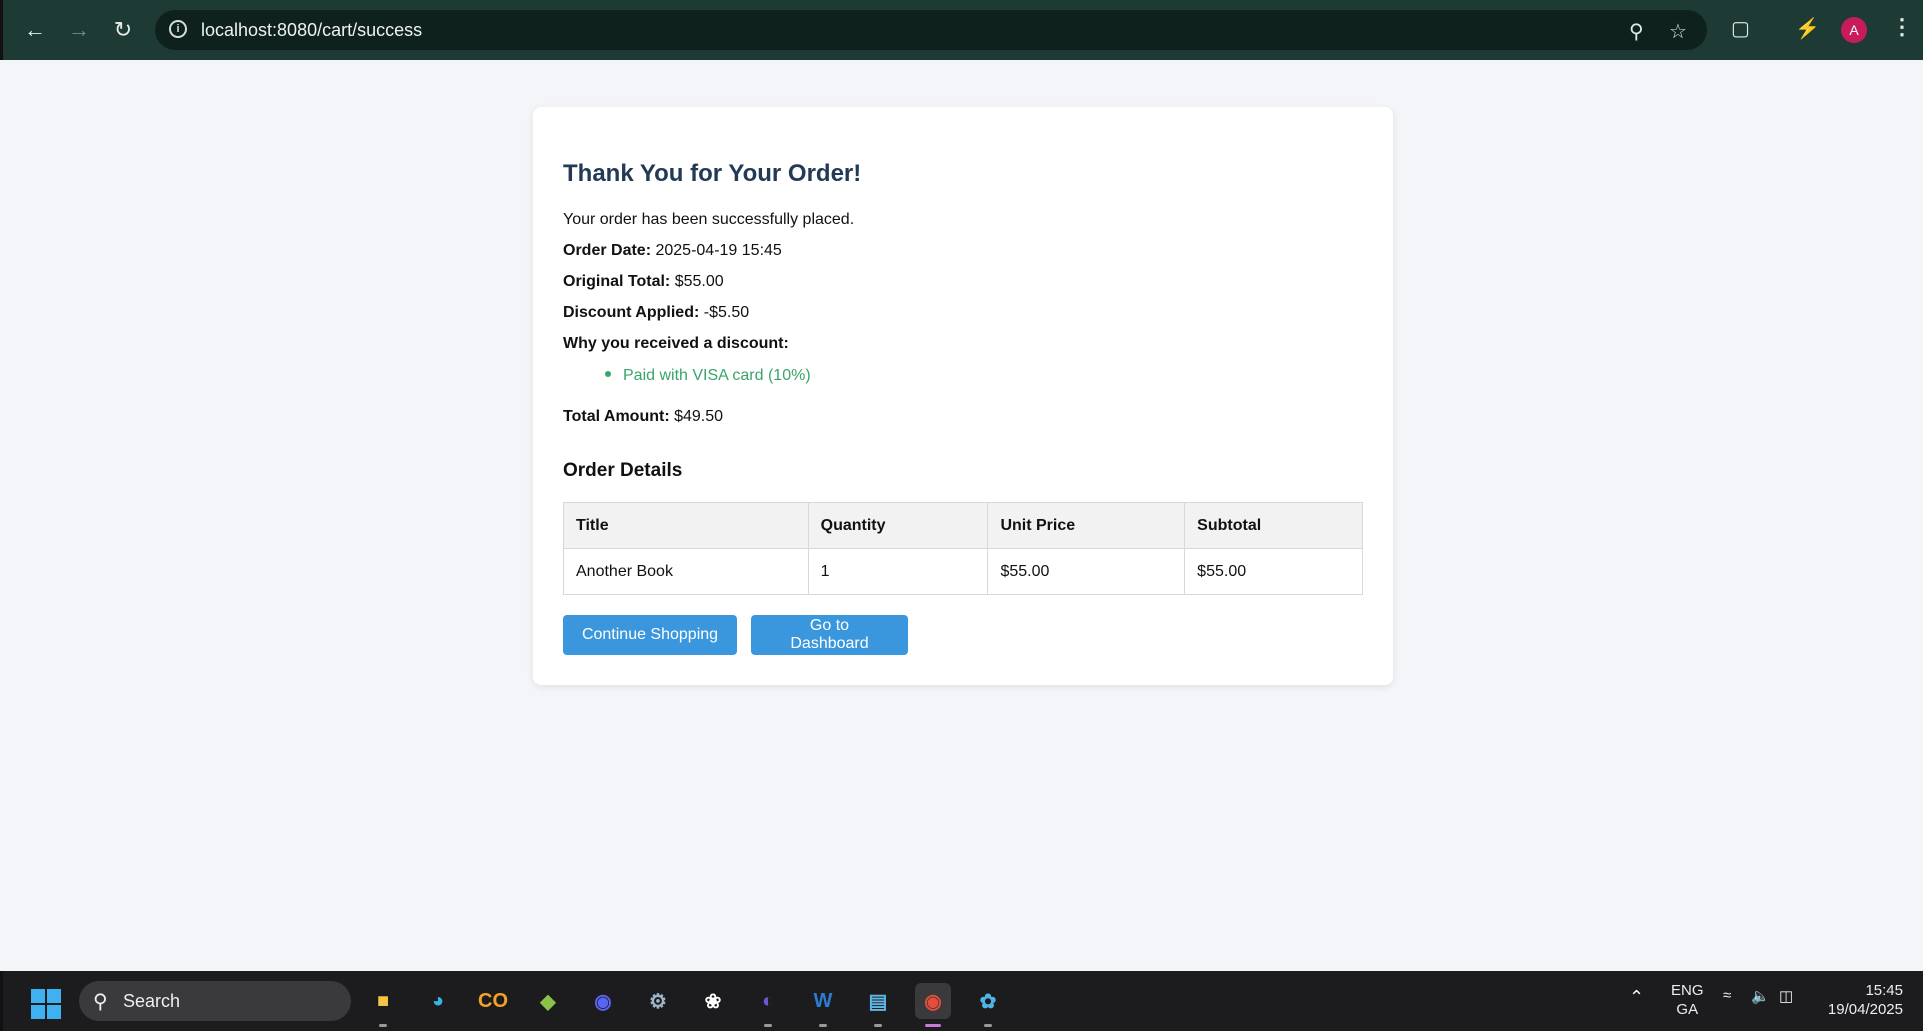 The image size is (1923, 1031). What do you see at coordinates (686, 525) in the screenshot?
I see `column-header-title: Title` at bounding box center [686, 525].